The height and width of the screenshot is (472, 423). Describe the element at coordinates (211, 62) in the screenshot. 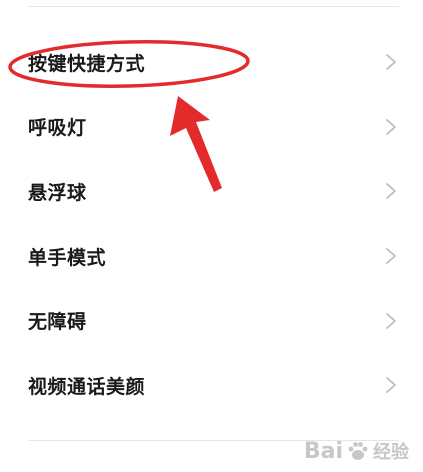

I see `settings-item-button-shortcuts: 按键快捷方式` at that location.